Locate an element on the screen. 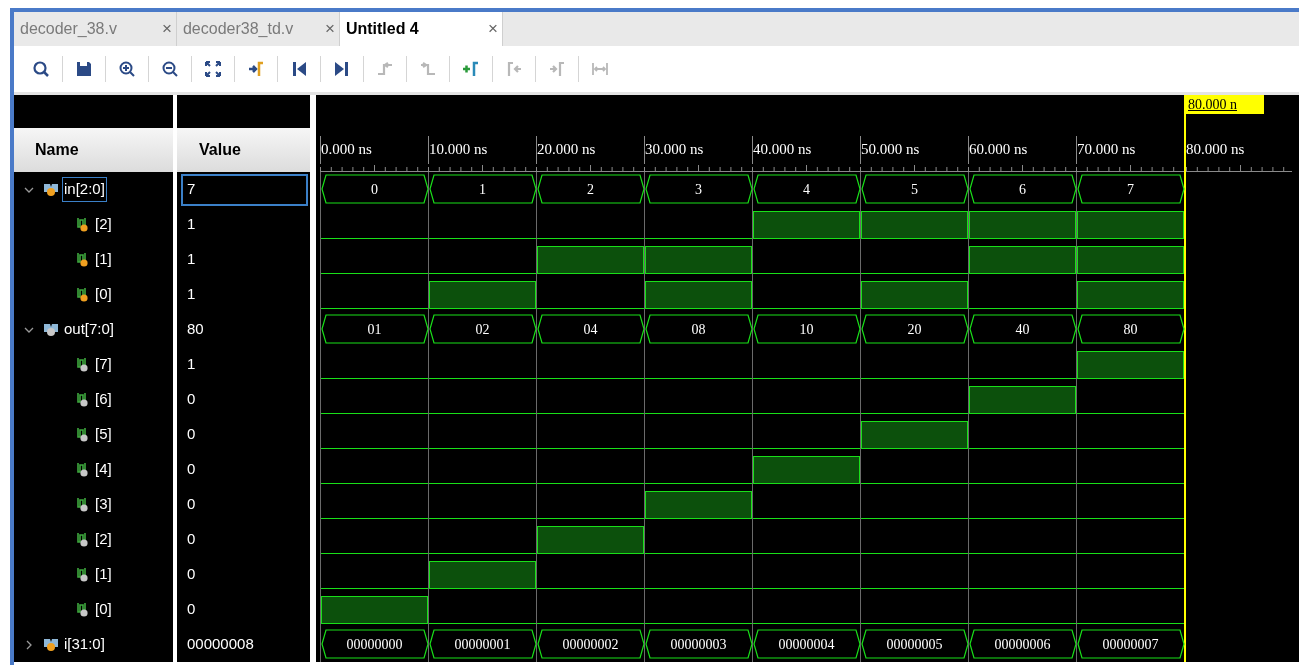 The image size is (1299, 665). search-icon is located at coordinates (41, 69).